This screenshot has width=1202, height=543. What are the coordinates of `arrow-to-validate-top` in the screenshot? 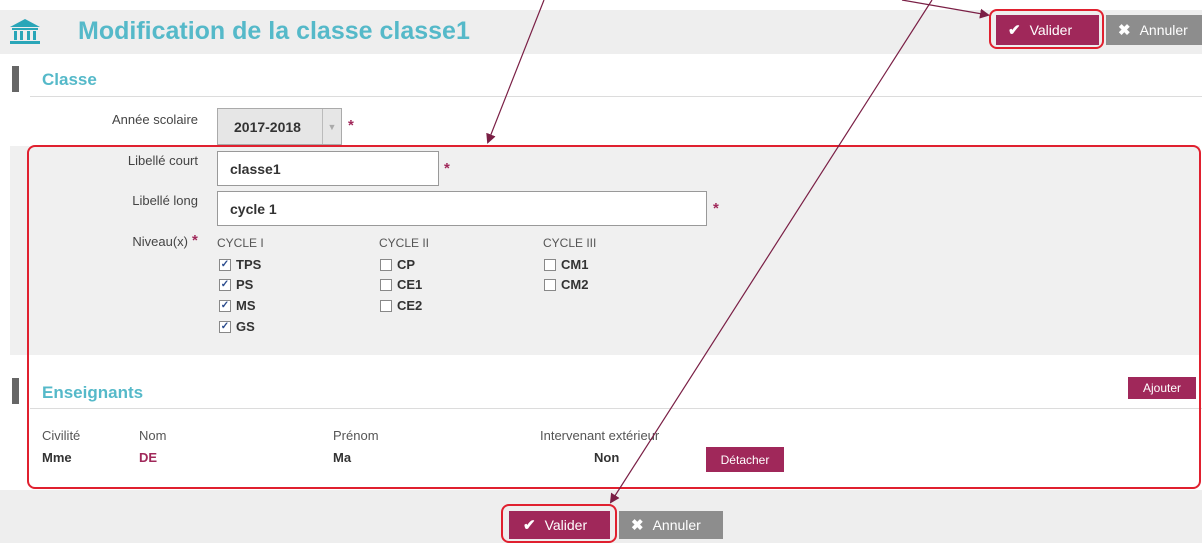 It's located at (945, 9).